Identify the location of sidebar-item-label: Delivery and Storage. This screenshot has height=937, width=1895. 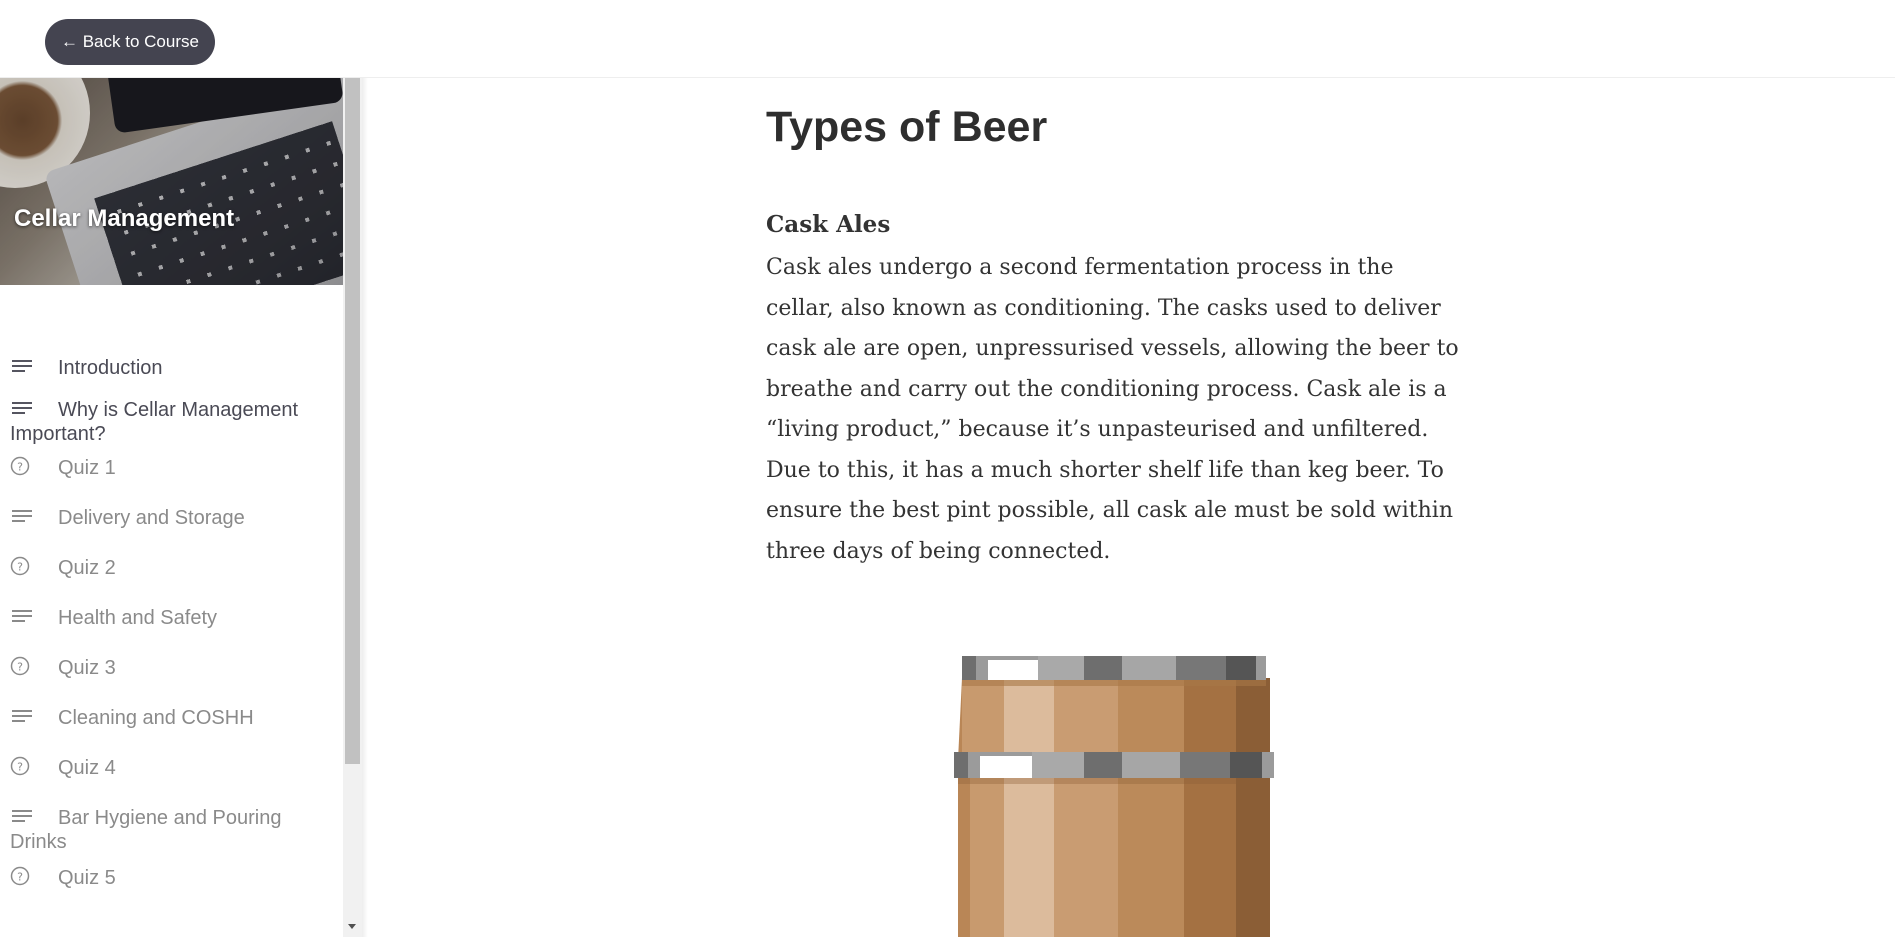
(151, 518).